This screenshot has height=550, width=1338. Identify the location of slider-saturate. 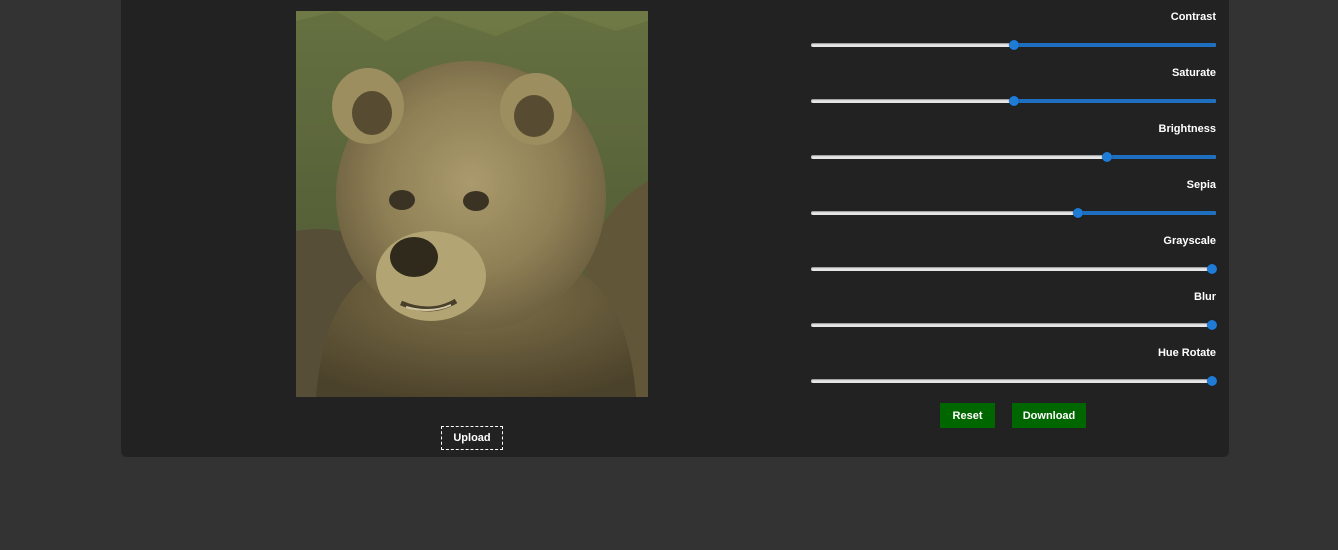
(1013, 101).